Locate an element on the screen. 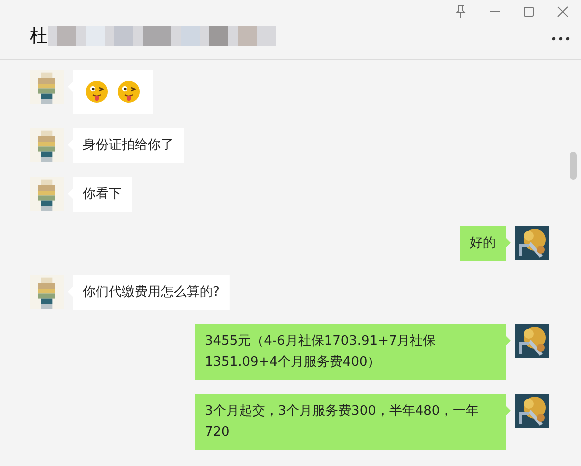 Image resolution: width=581 pixels, height=466 pixels. window-title: 杜 is located at coordinates (39, 36).